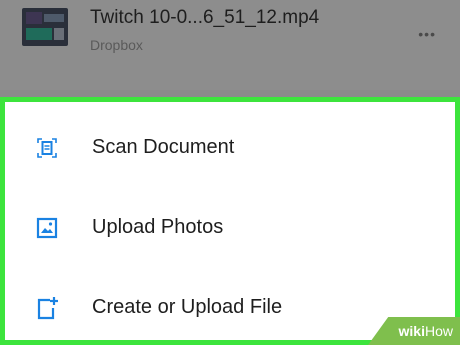 The height and width of the screenshot is (345, 460). What do you see at coordinates (45, 27) in the screenshot?
I see `file-thumbnail` at bounding box center [45, 27].